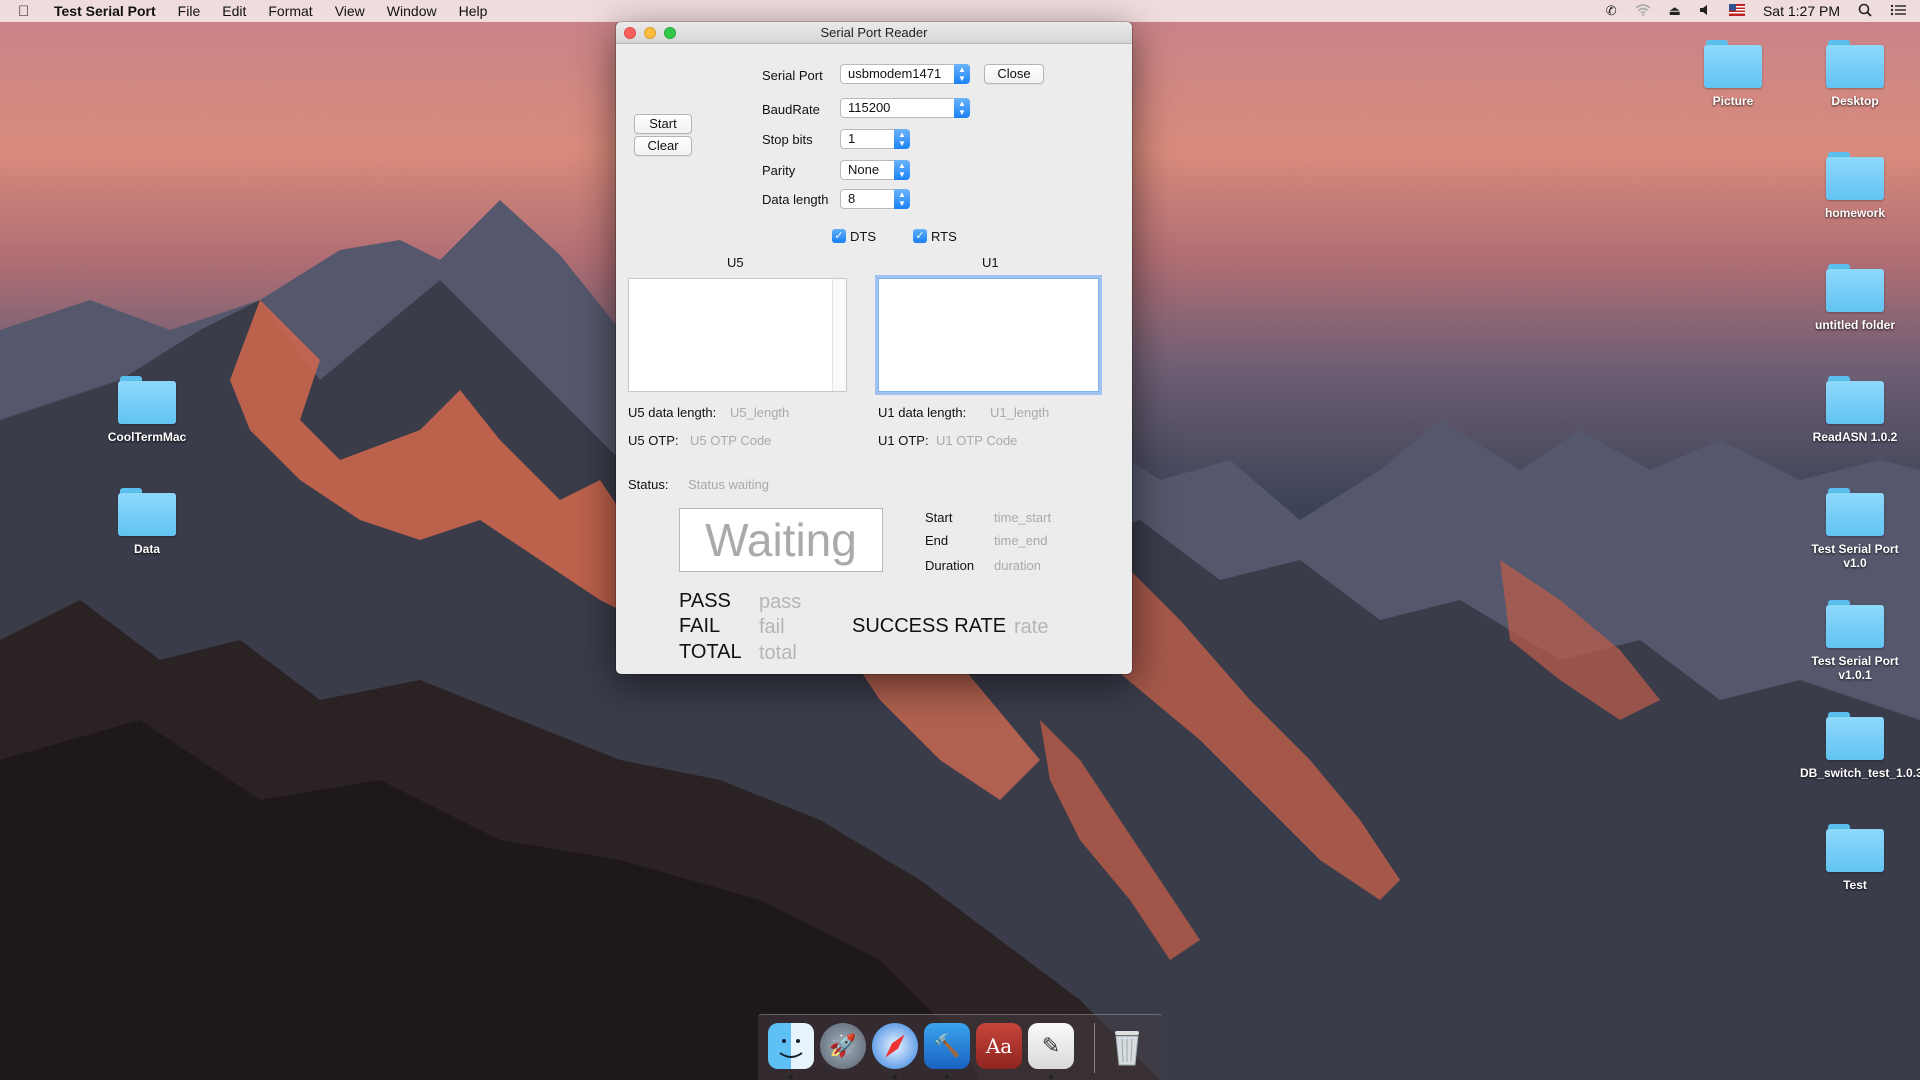 The image size is (1920, 1080). I want to click on close-window-icon, so click(630, 33).